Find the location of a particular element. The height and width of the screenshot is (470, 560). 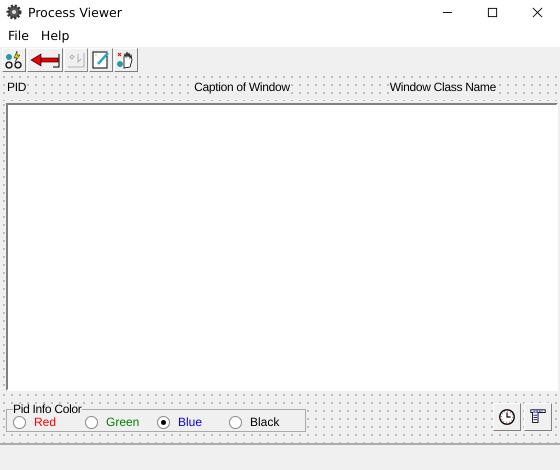

color-radio: Black is located at coordinates (265, 422).